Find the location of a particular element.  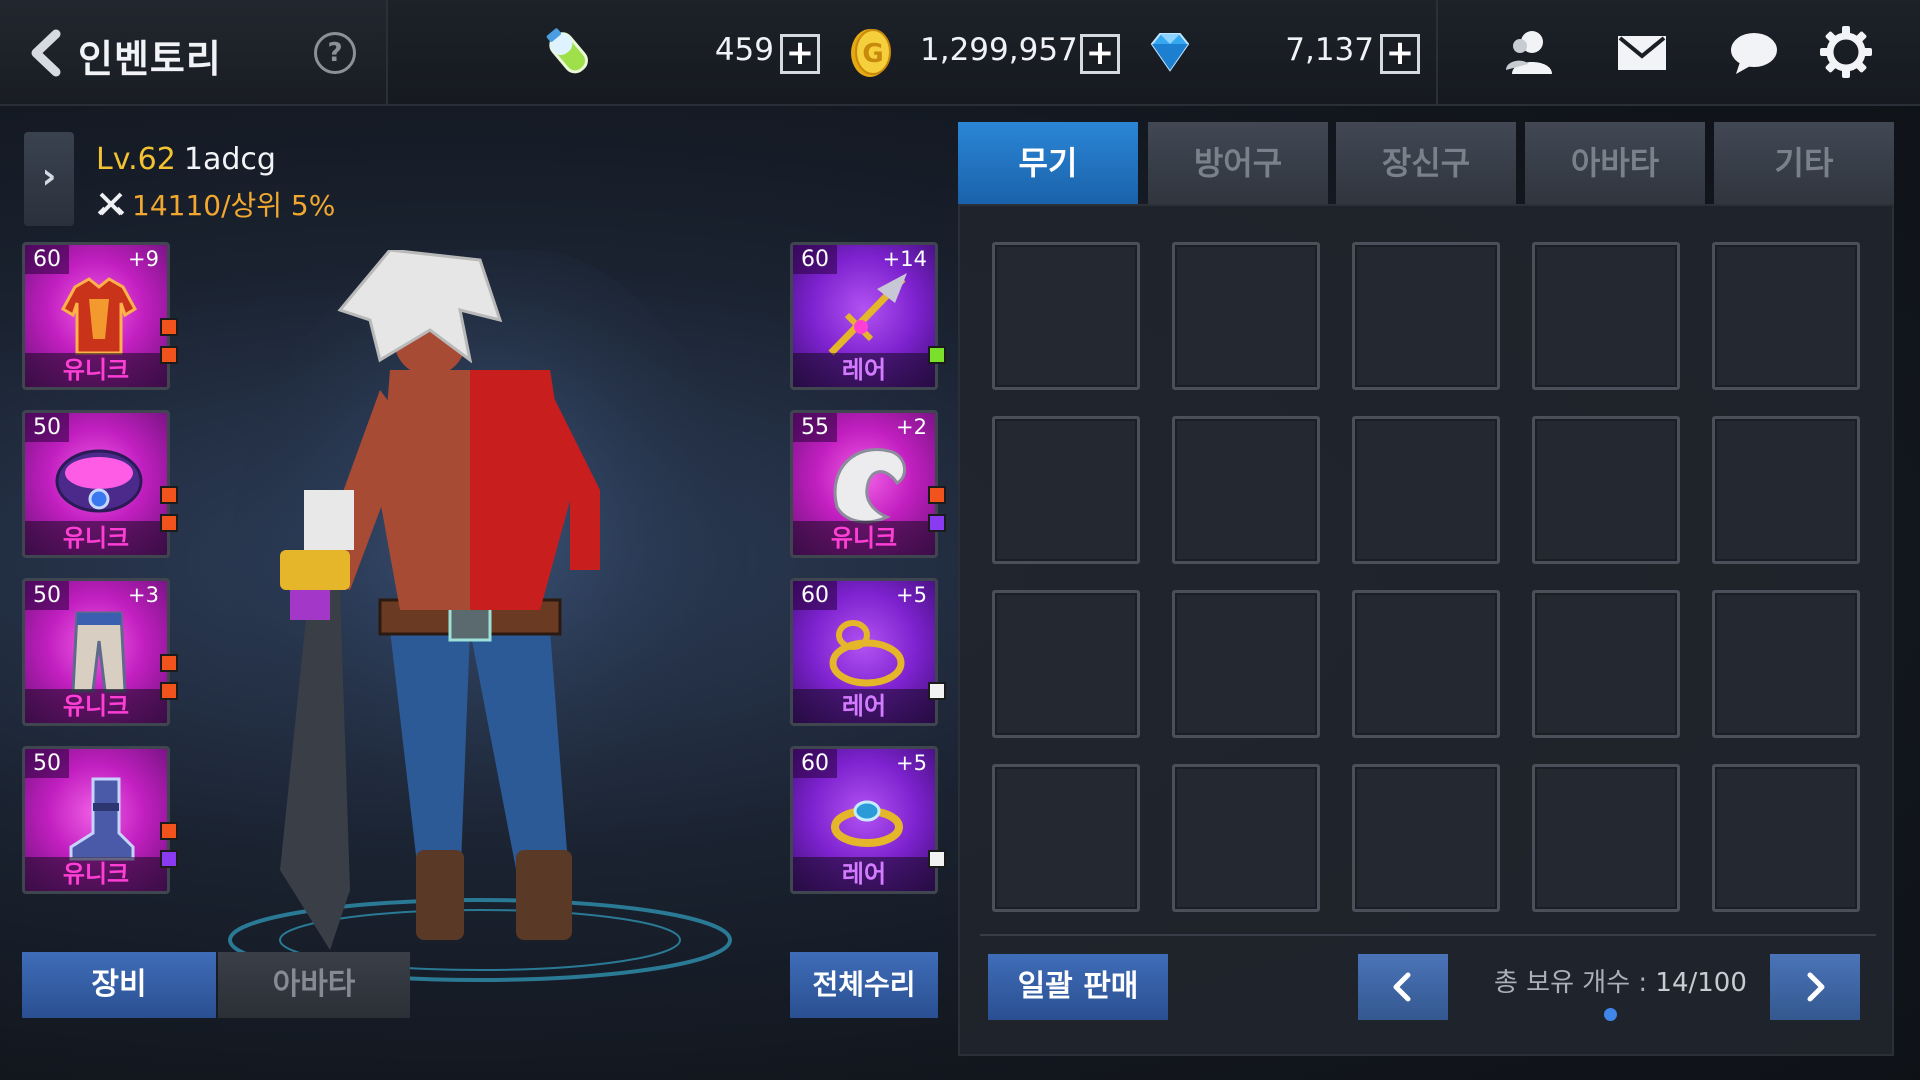

title-area: 인벤토리 ? is located at coordinates (194, 52).